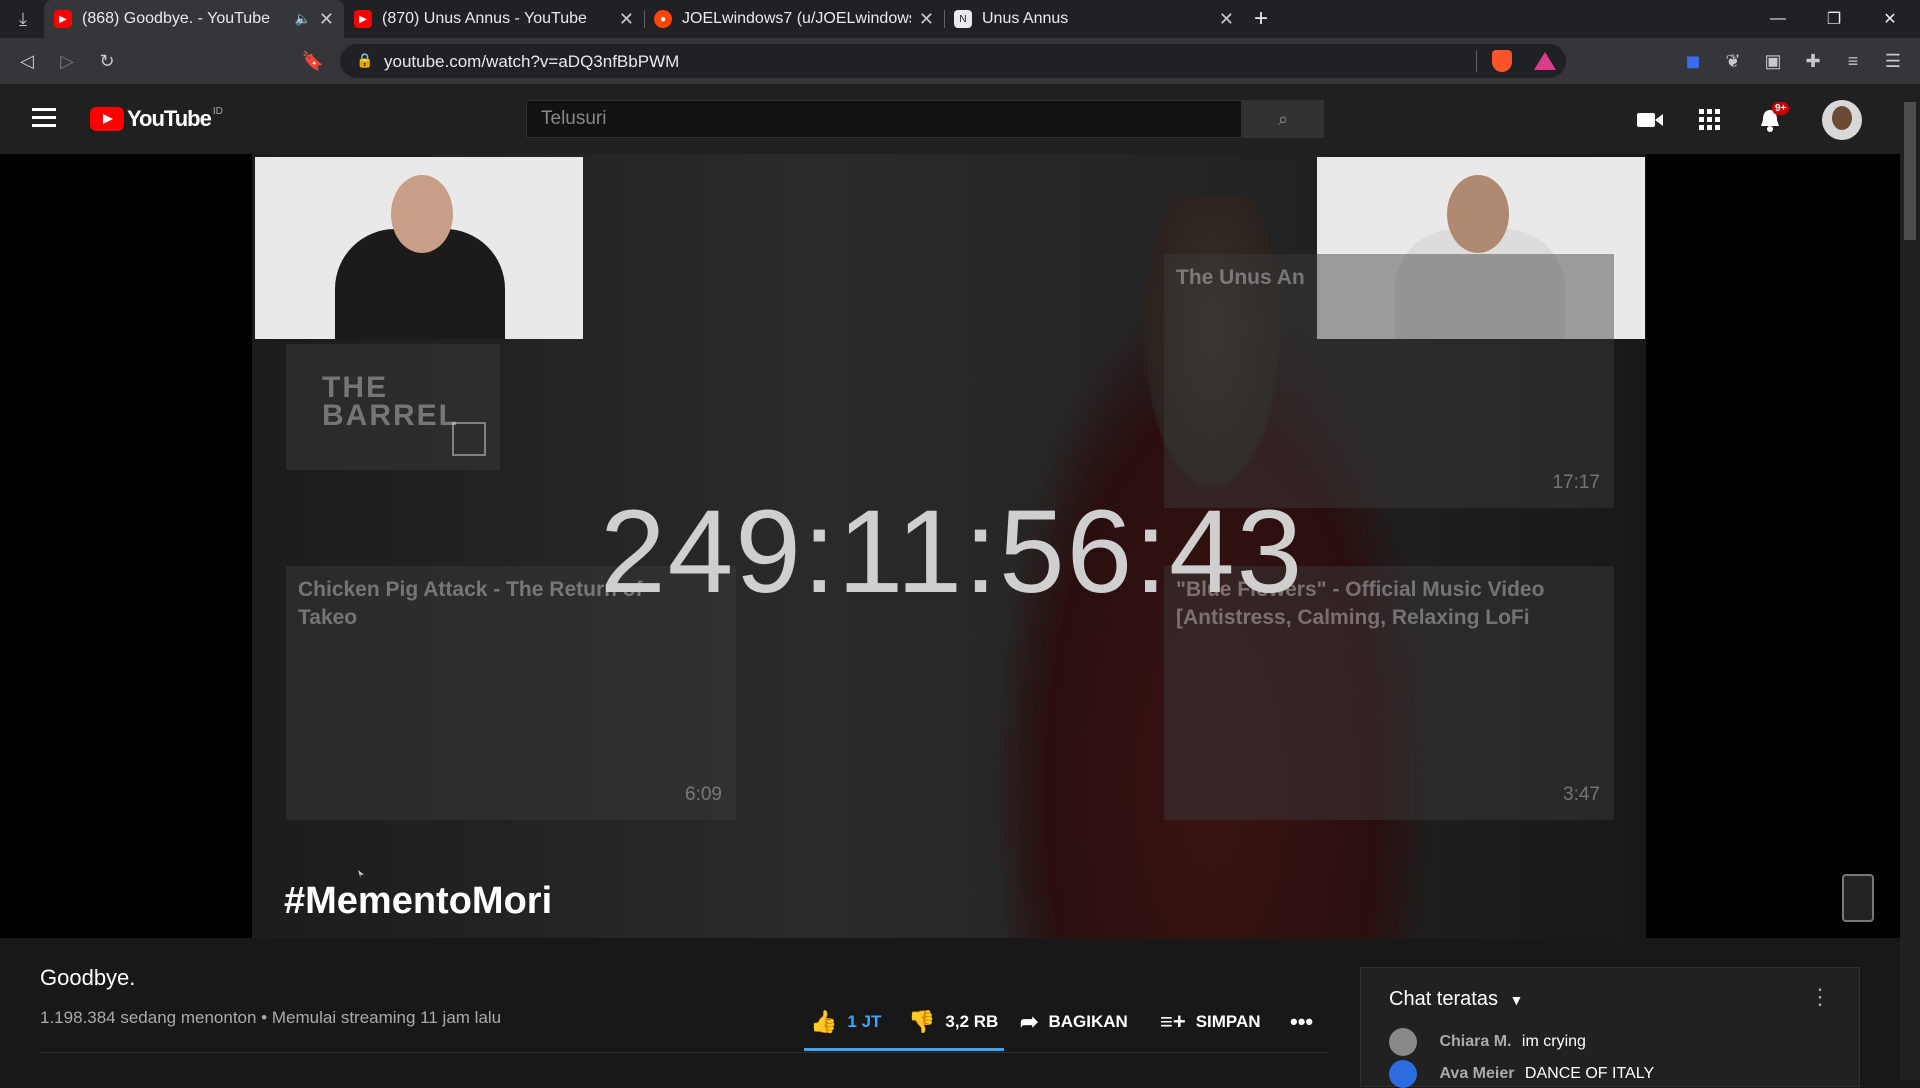 This screenshot has height=1088, width=1920. I want to click on url-text: youtube.com/watch?v=aDQ3nfBbPWM, so click(531, 62).